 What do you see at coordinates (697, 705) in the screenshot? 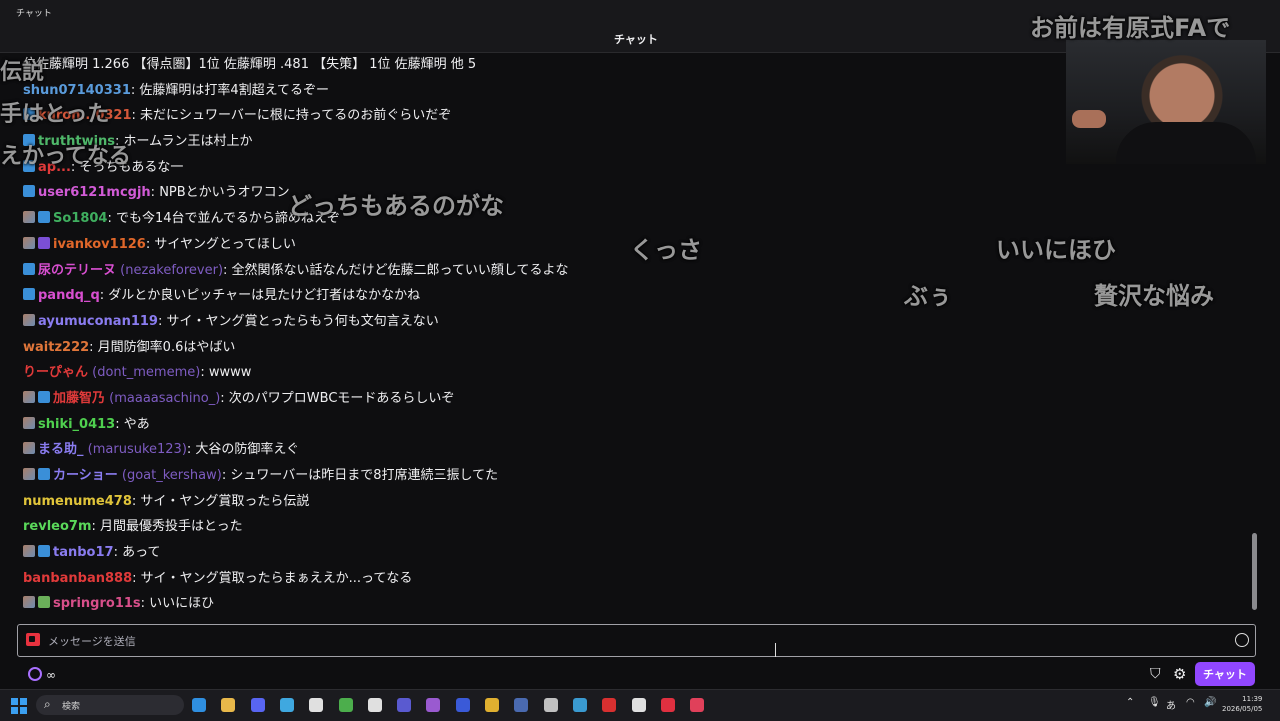
I see `pocket-icon` at bounding box center [697, 705].